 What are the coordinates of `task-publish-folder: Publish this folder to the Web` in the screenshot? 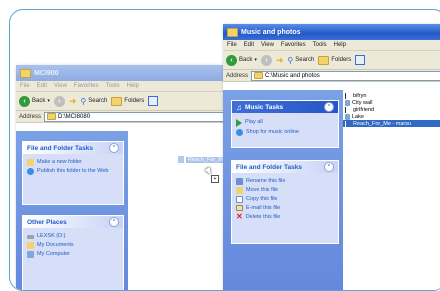 It's located at (73, 171).